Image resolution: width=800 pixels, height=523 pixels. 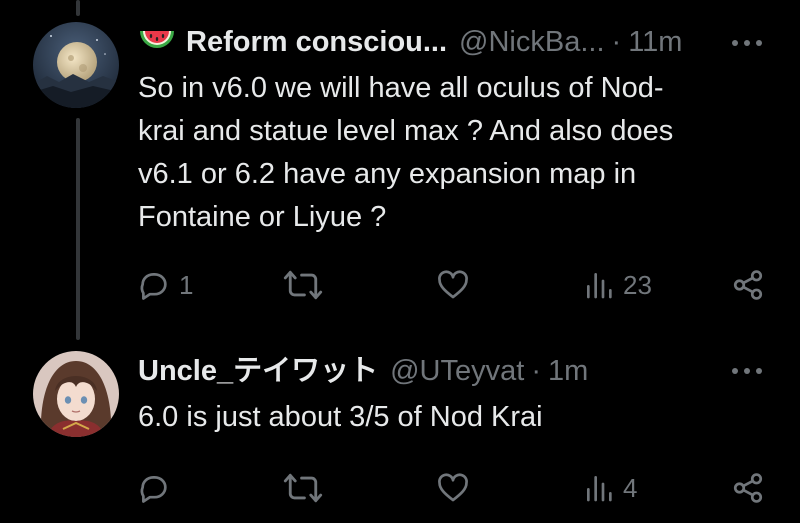 I want to click on user-handle: @UTeyvat, so click(x=457, y=371).